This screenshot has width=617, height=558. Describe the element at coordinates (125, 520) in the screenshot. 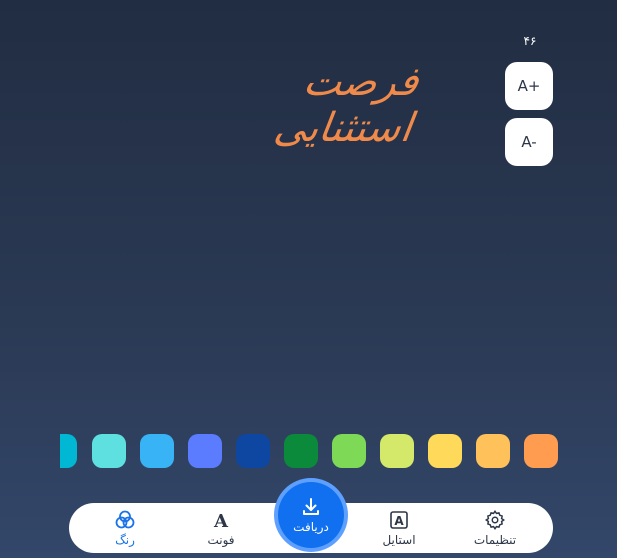

I see `color-circles-icon` at that location.